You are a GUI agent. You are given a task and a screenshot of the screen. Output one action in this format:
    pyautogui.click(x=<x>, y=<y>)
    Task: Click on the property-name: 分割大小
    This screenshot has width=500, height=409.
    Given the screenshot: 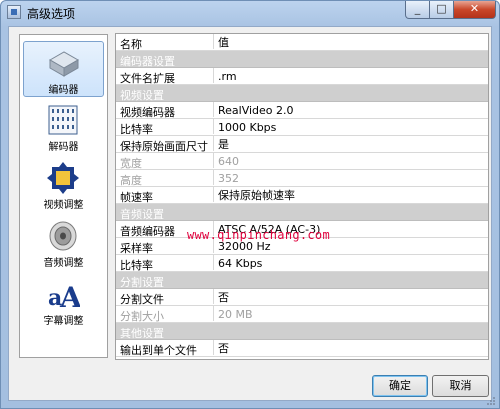 What is the action you would take?
    pyautogui.click(x=142, y=316)
    